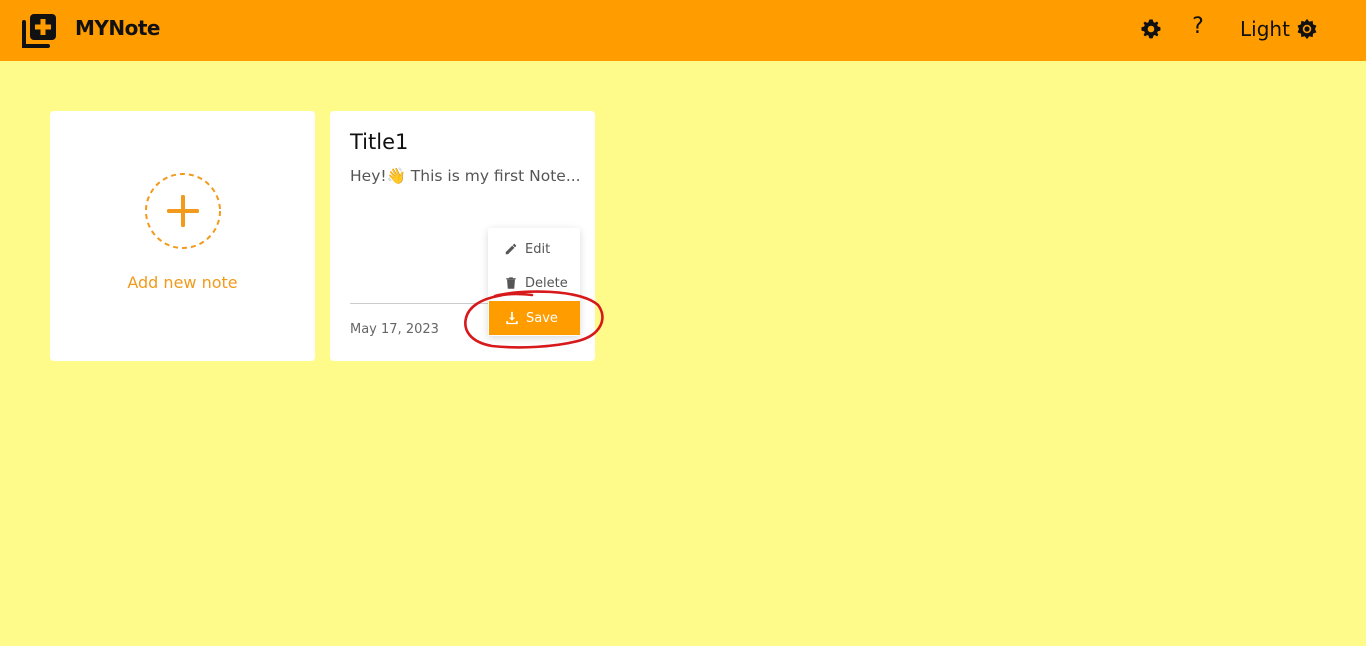  I want to click on add-note-card: Add new note, so click(182, 236).